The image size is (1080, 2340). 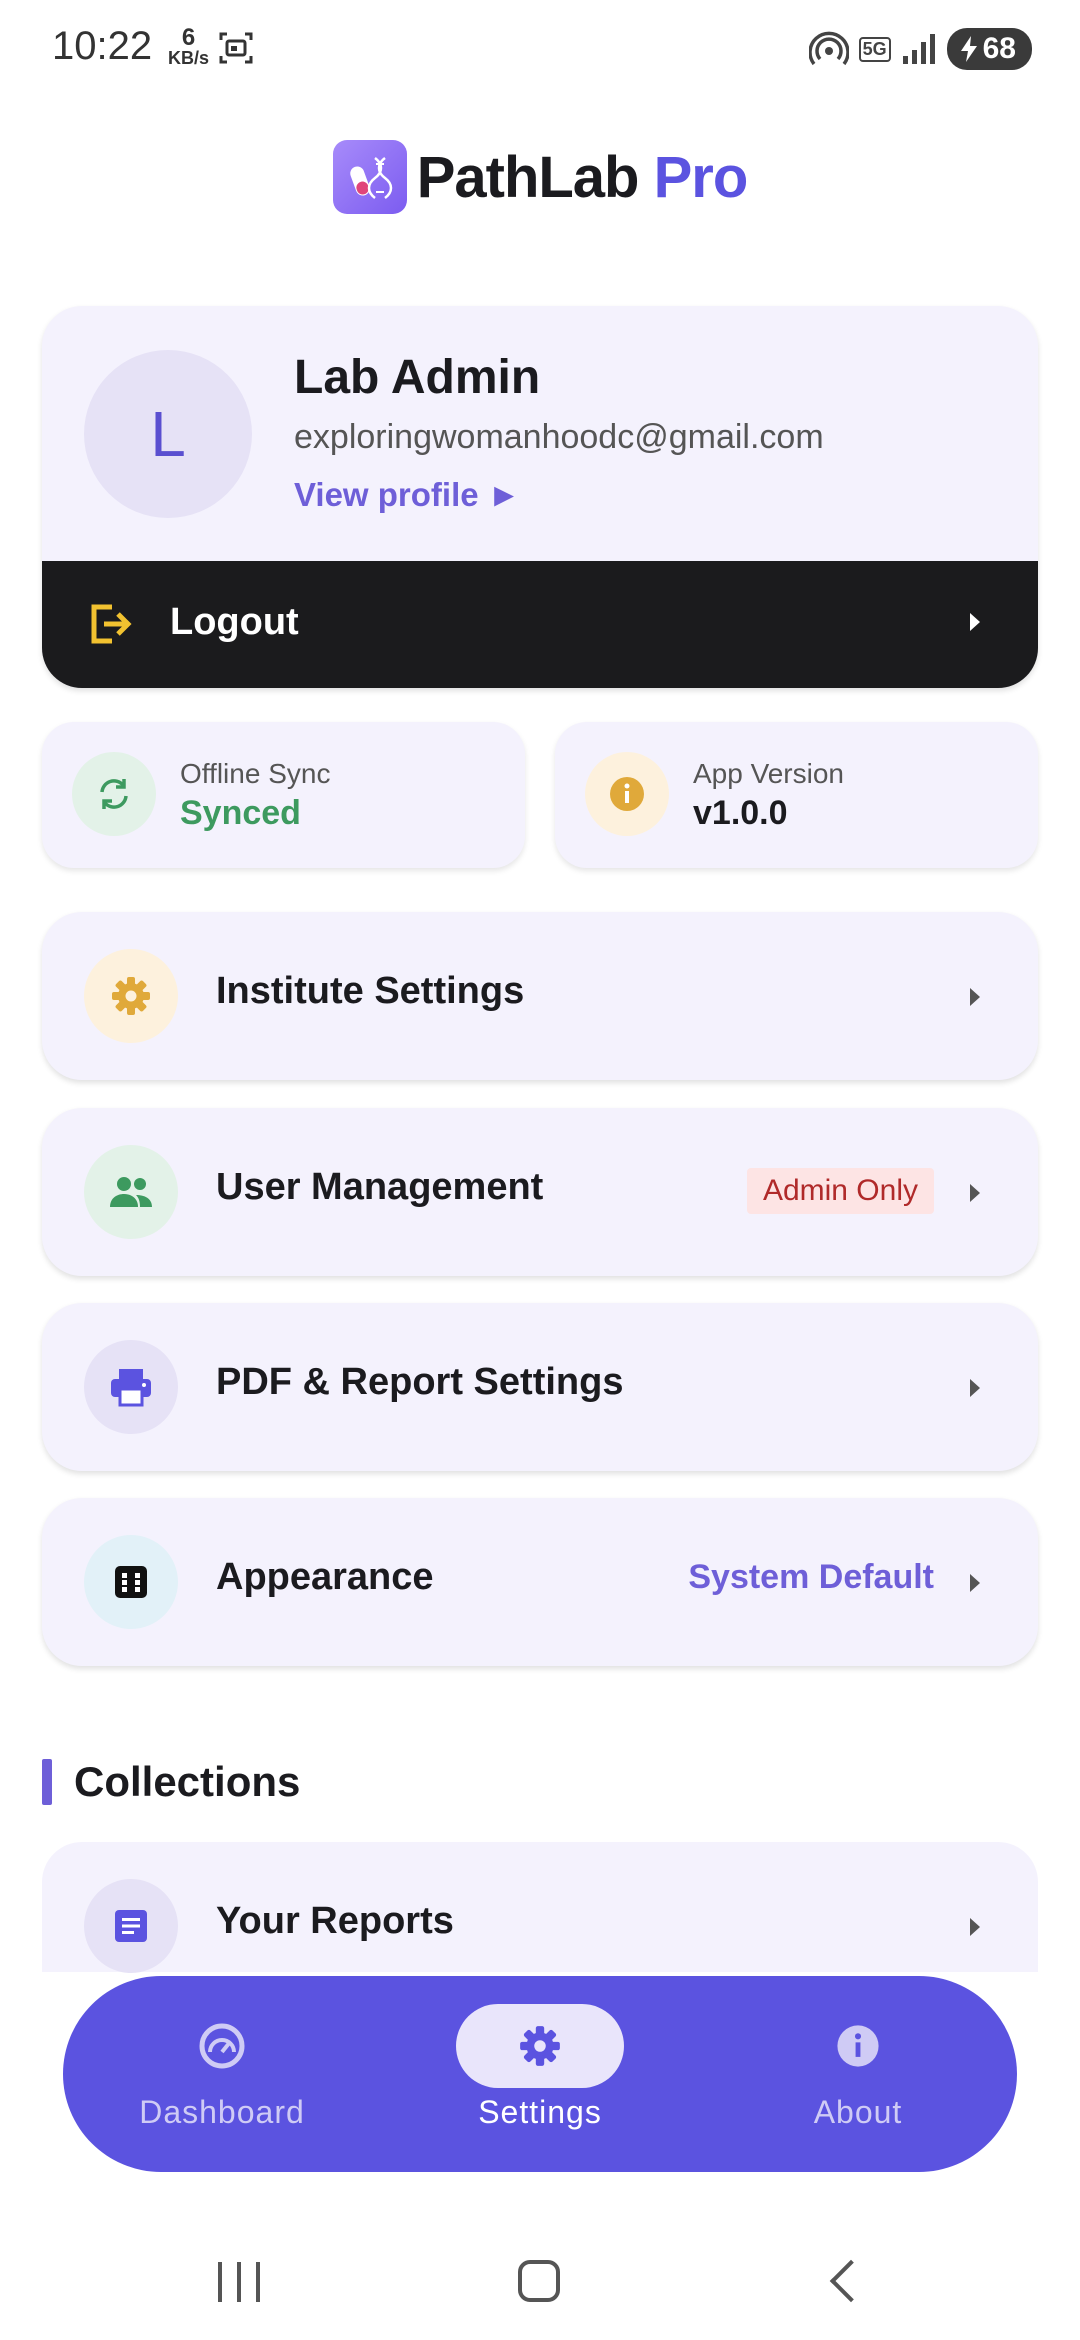 What do you see at coordinates (325, 1577) in the screenshot?
I see `appearance-label: Appearance` at bounding box center [325, 1577].